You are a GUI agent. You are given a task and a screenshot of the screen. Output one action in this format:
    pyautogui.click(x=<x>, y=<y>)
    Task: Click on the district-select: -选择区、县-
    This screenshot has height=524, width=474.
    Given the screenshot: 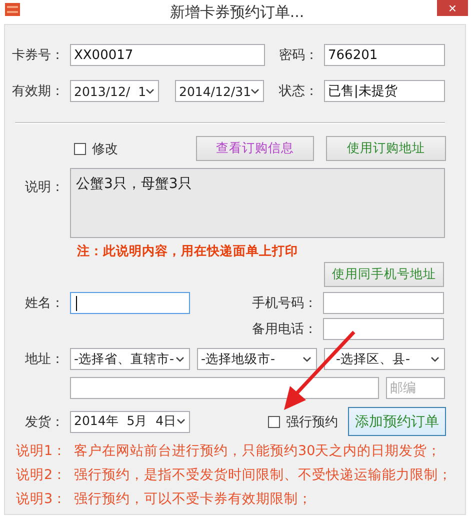 What is the action you would take?
    pyautogui.click(x=384, y=359)
    